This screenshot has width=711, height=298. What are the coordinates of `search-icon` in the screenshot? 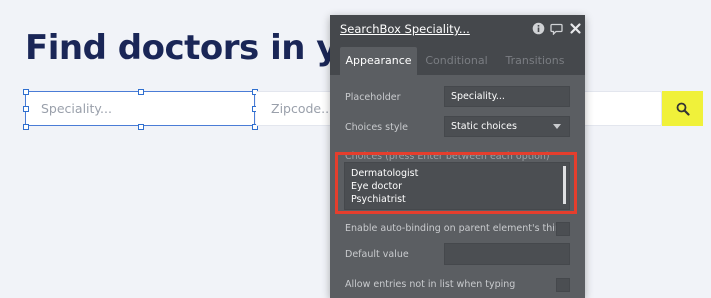 It's located at (683, 109).